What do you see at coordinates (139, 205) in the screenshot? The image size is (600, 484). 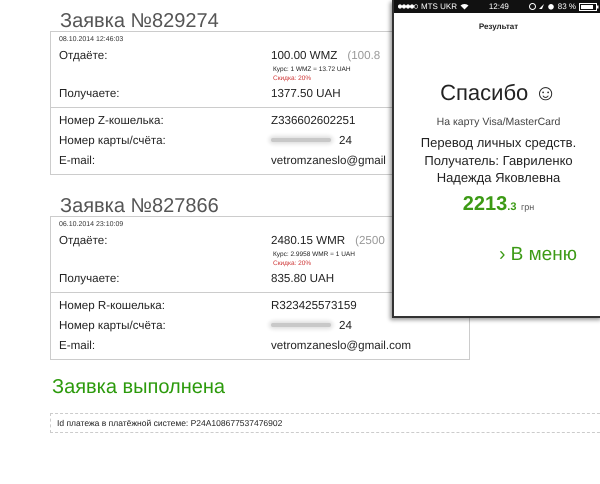 I see `order-title: Заявка №827866` at bounding box center [139, 205].